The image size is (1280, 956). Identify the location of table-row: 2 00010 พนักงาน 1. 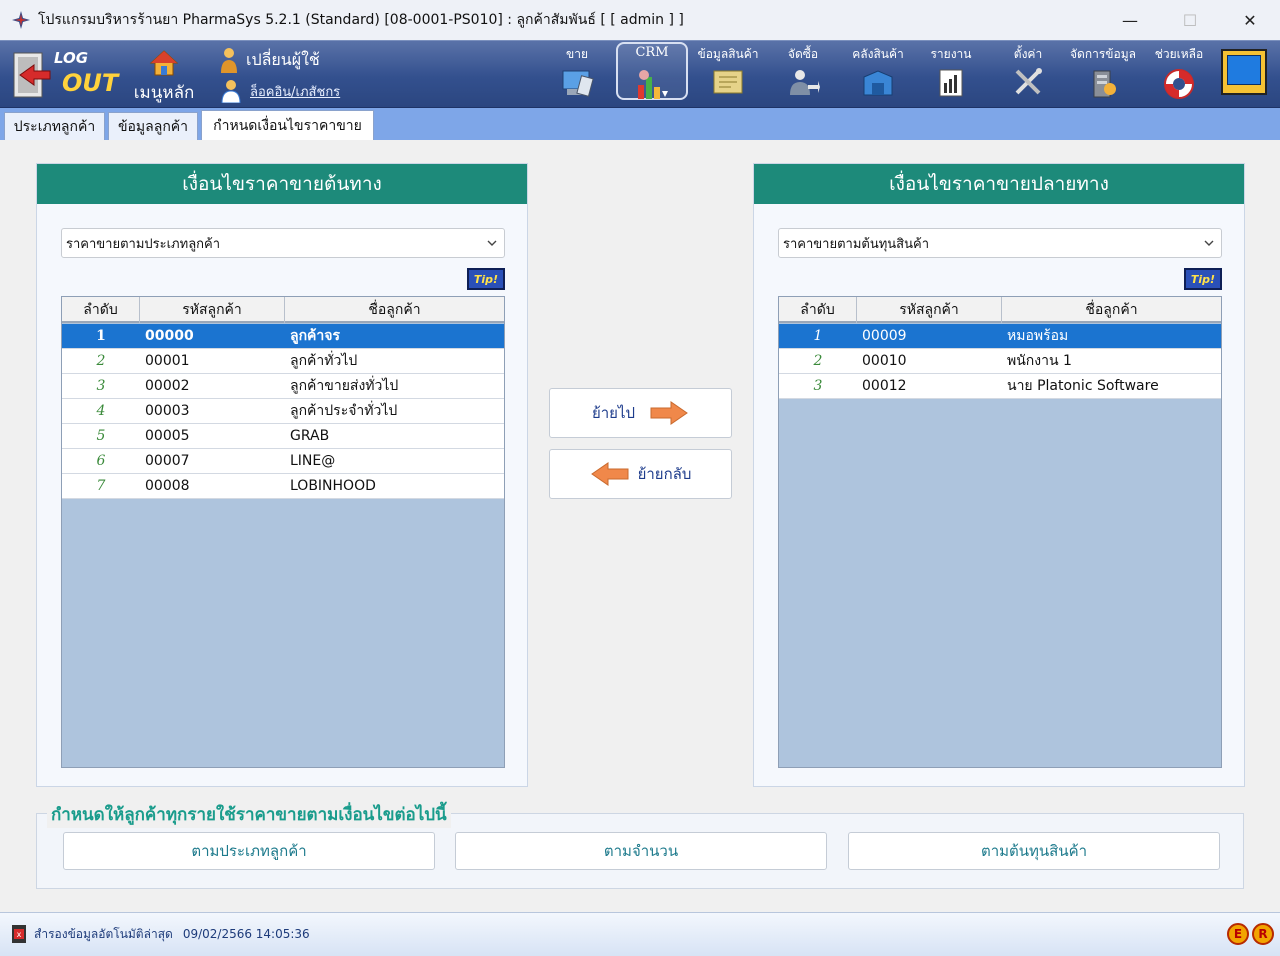
(1000, 361).